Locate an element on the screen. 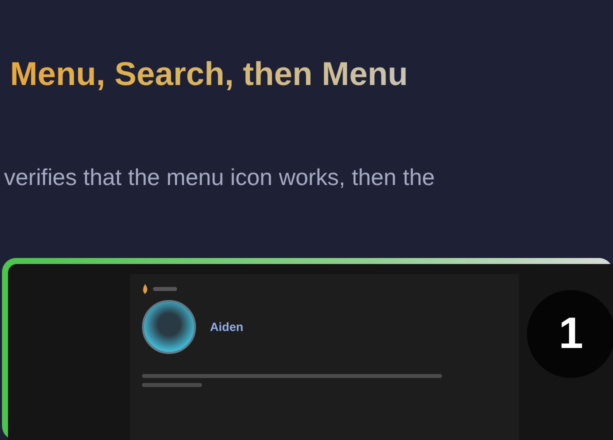  step-badge: 1 is located at coordinates (570, 334).